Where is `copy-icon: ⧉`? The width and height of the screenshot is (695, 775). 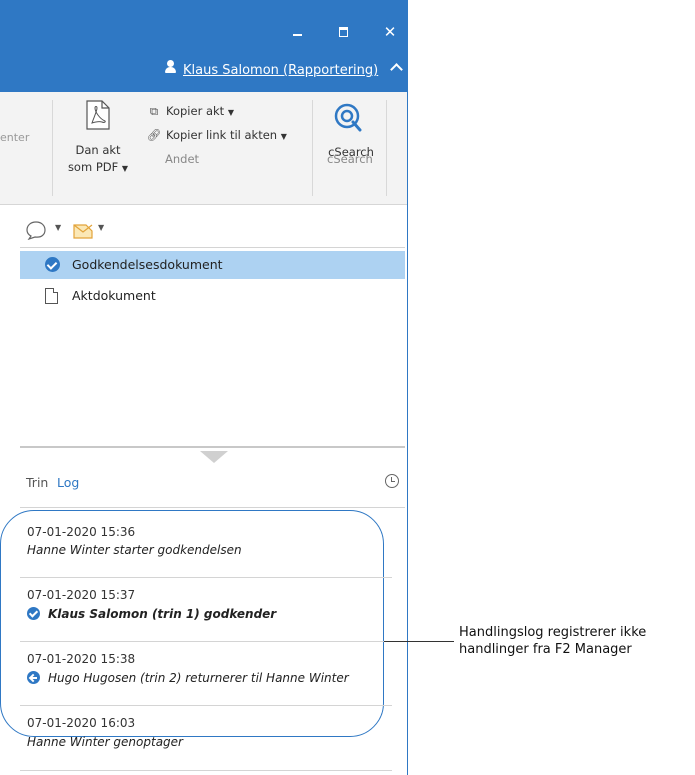
copy-icon: ⧉ is located at coordinates (154, 111).